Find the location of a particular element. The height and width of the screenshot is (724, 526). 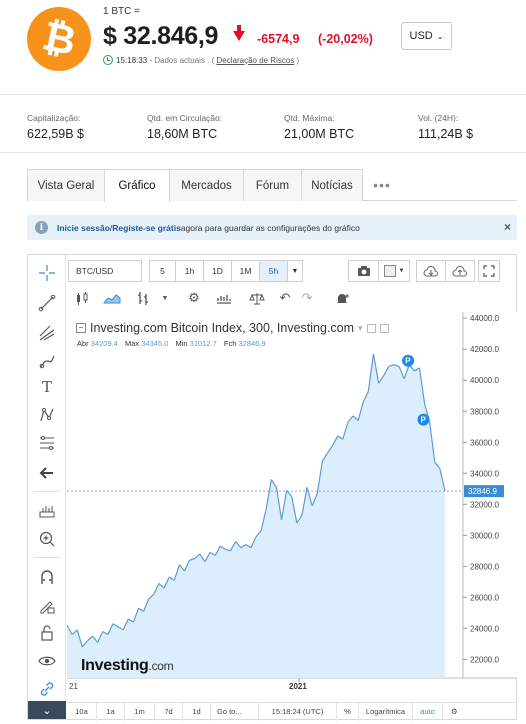

login-link: Inicie sessão is located at coordinates (83, 228).